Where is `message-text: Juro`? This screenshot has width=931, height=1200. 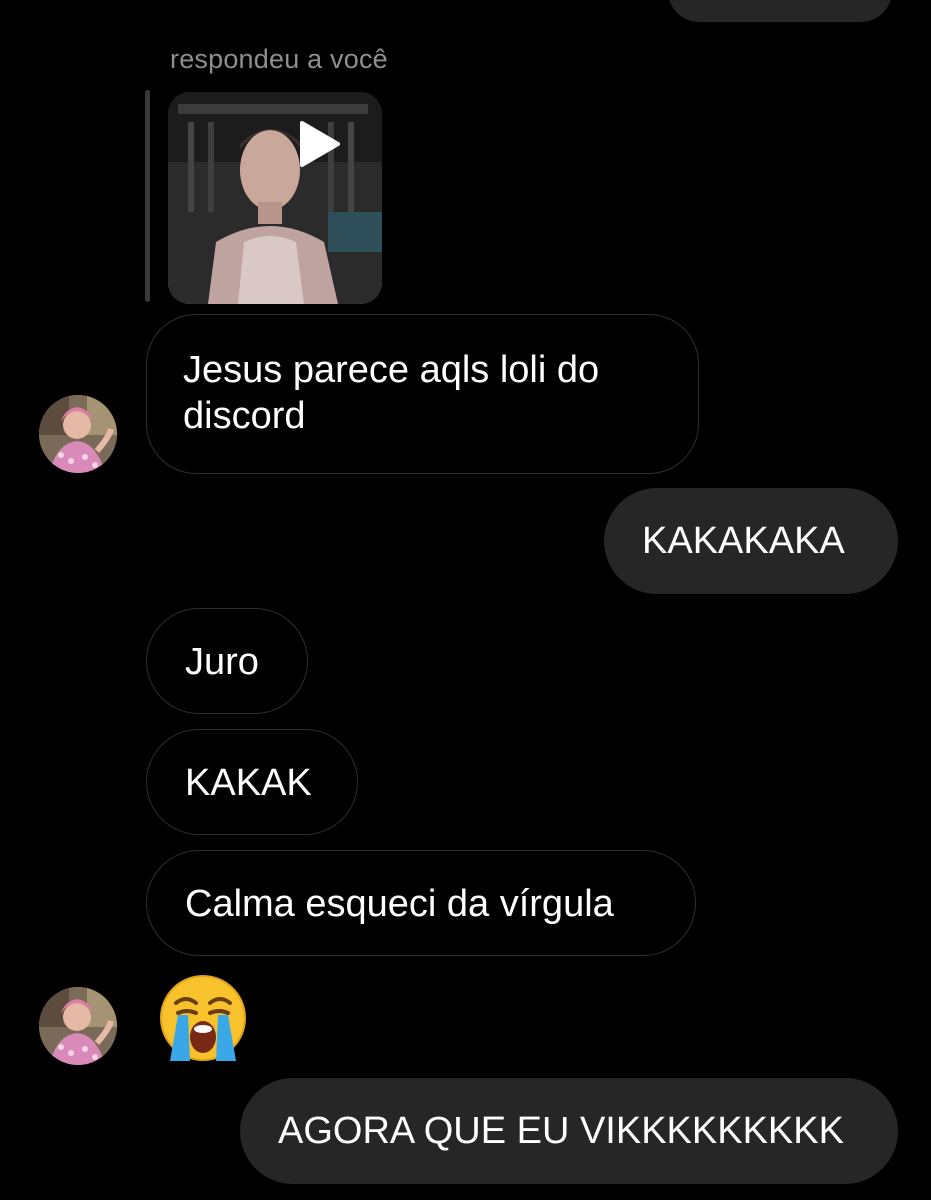 message-text: Juro is located at coordinates (222, 662).